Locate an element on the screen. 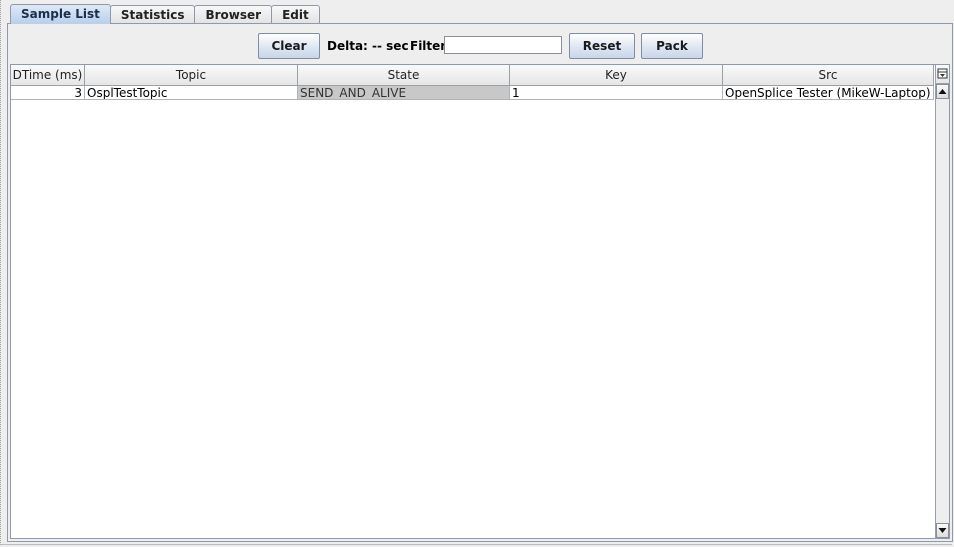 Image resolution: width=954 pixels, height=547 pixels. column-header-state: State is located at coordinates (404, 75).